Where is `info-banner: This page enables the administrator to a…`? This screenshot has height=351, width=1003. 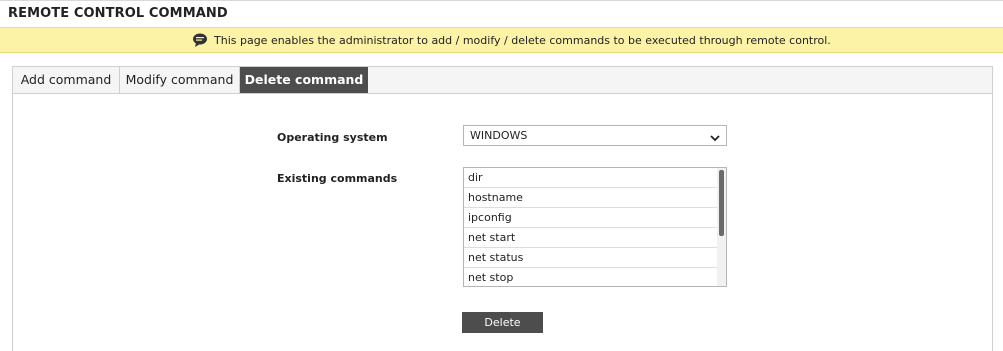
info-banner: This page enables the administrator to a… is located at coordinates (501, 40).